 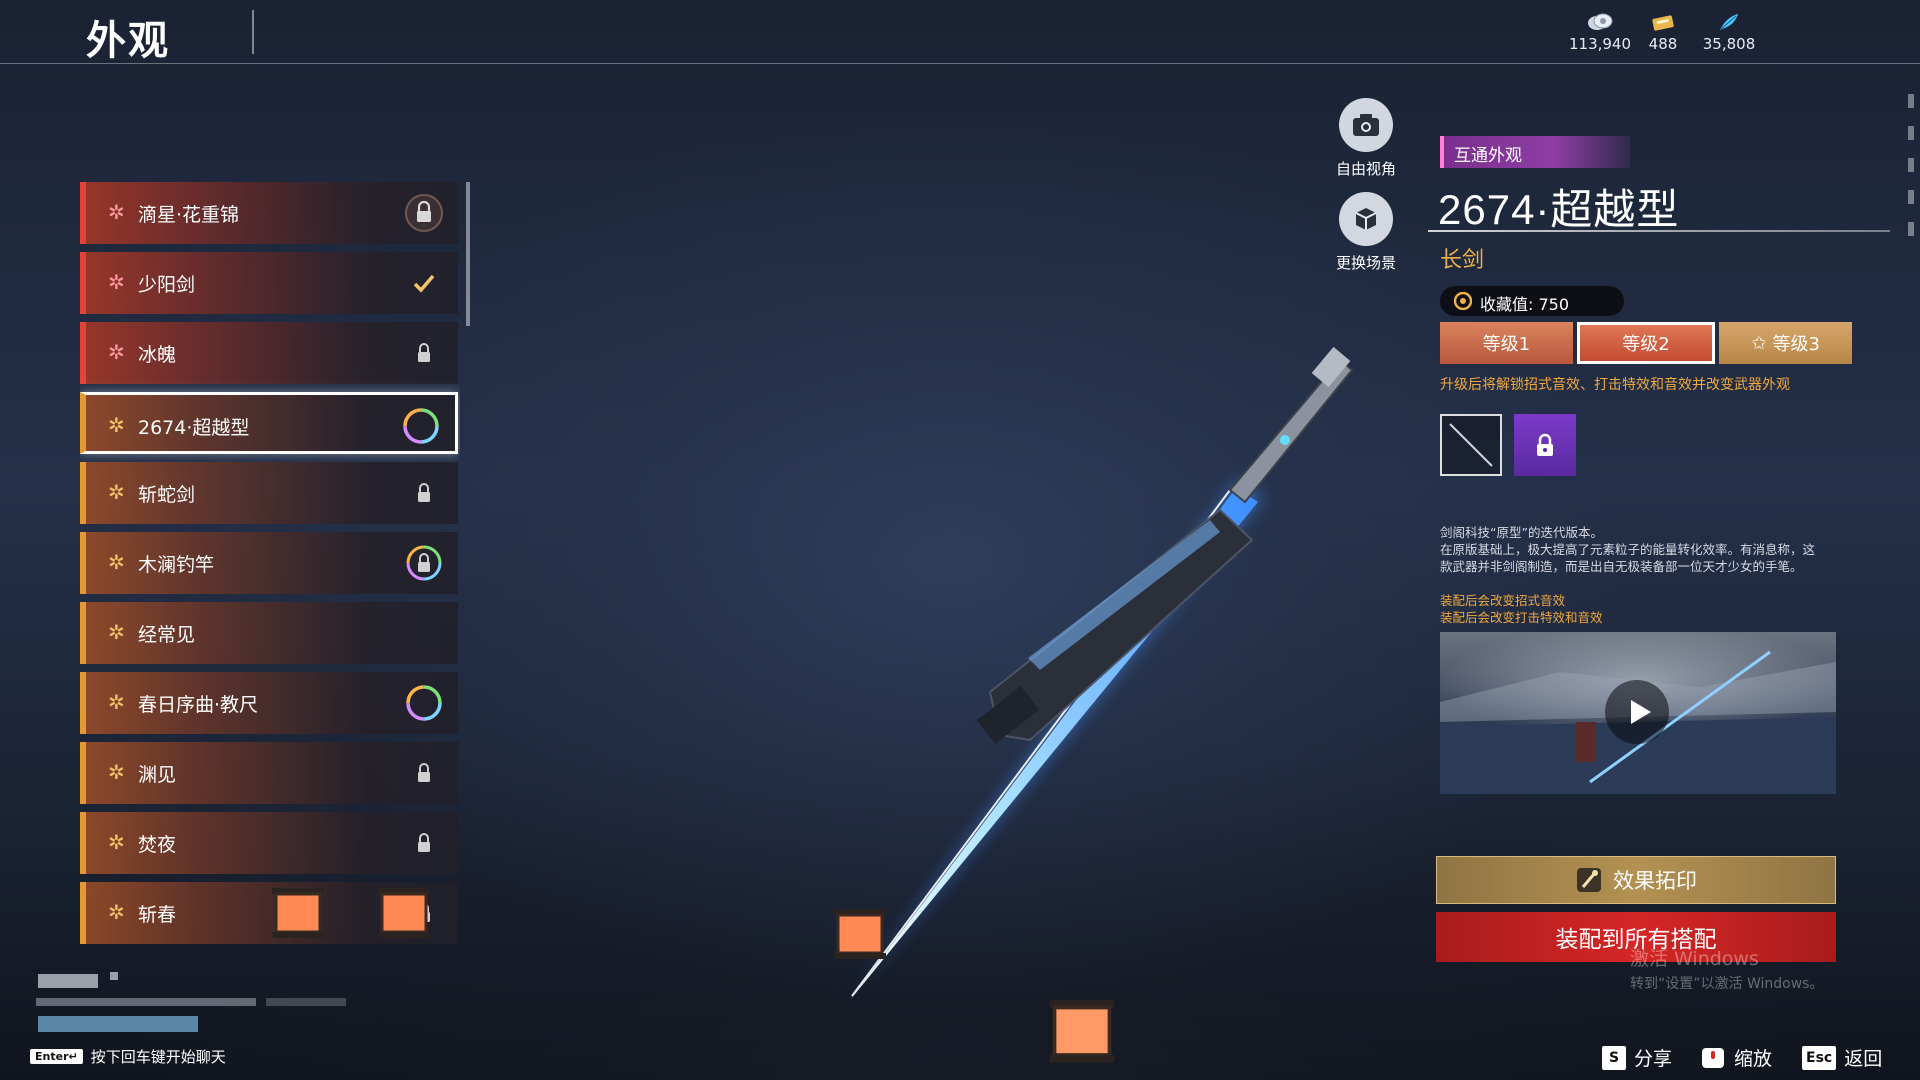 I want to click on item-name: 经常见, so click(x=167, y=635).